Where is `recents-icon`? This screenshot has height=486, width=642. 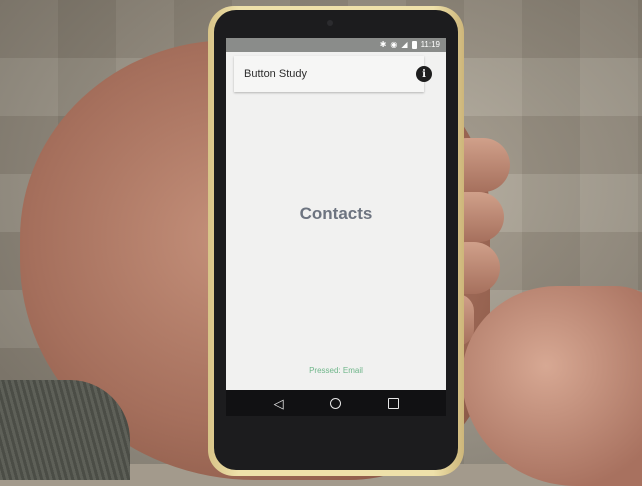 recents-icon is located at coordinates (393, 403).